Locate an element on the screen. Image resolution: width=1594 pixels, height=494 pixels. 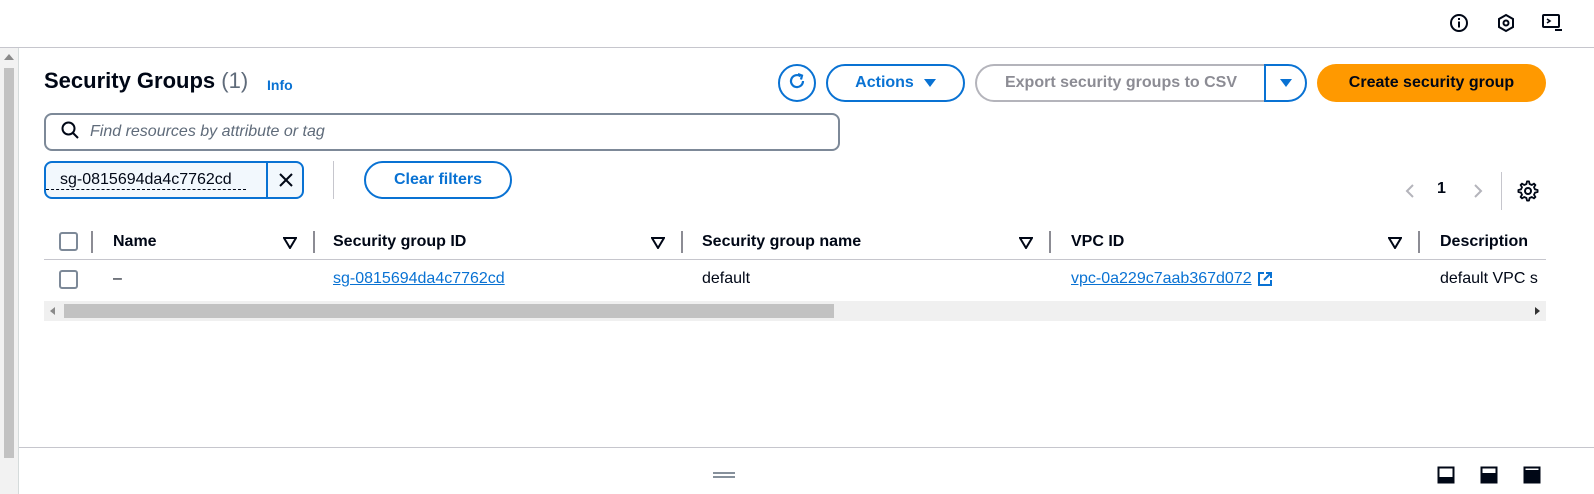
close-icon is located at coordinates (286, 180).